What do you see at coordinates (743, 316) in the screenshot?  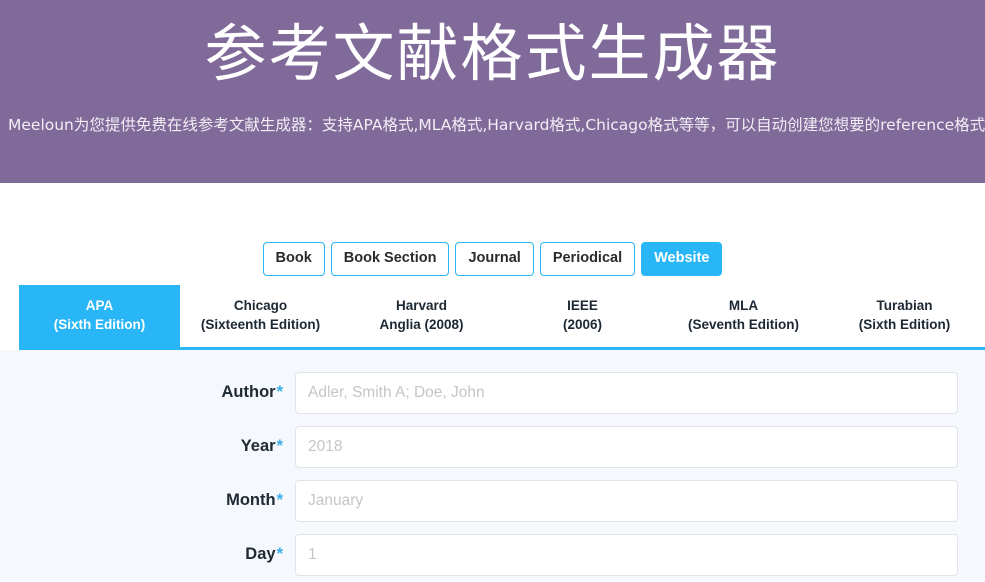 I see `tab-mla: MLA (Seventh Edition)` at bounding box center [743, 316].